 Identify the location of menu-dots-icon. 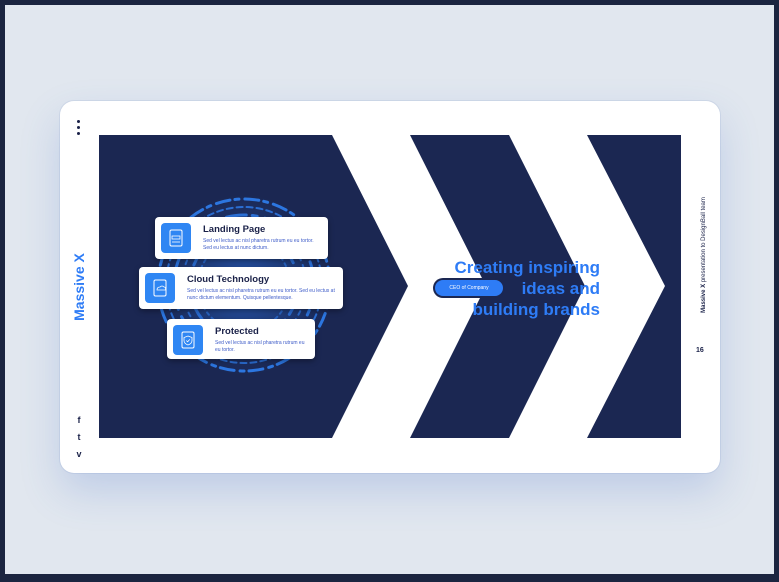
(79, 129).